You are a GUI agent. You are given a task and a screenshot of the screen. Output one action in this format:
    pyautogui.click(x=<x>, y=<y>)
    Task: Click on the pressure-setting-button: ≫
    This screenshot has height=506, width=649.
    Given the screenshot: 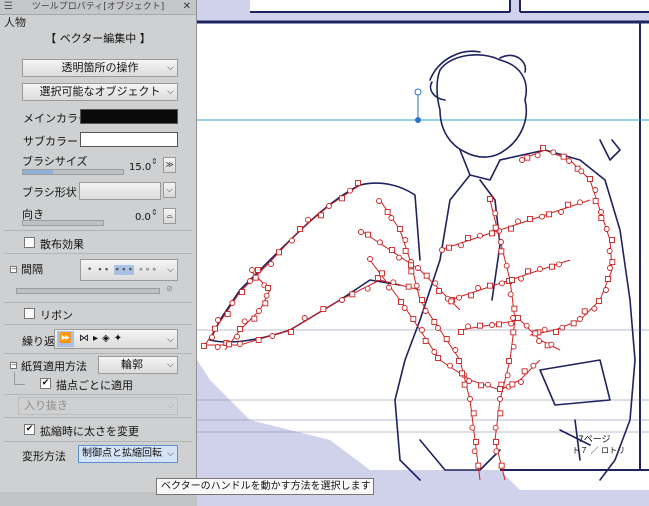 What is the action you would take?
    pyautogui.click(x=169, y=165)
    